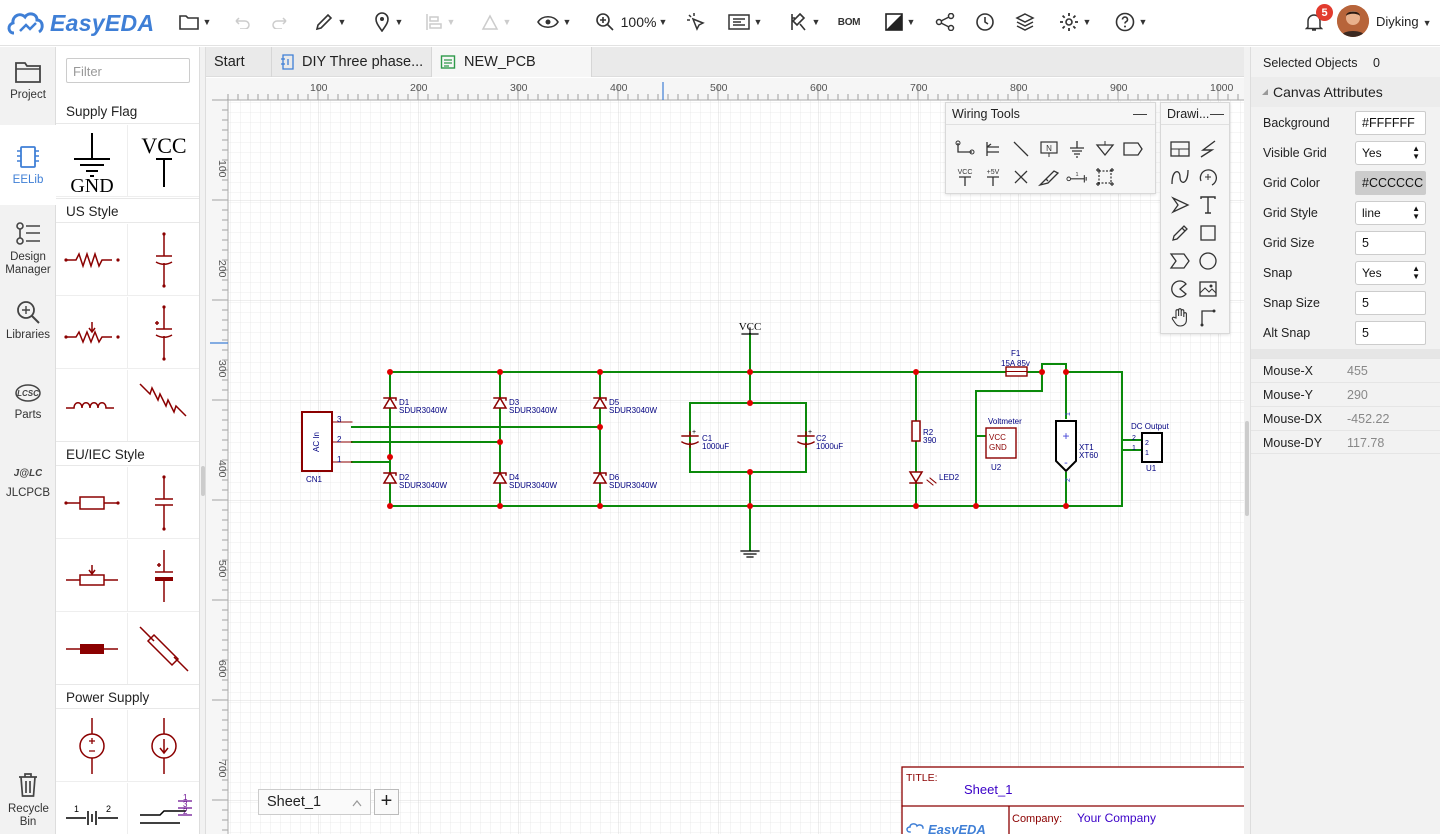  I want to click on ellipse-tool-button, so click(1208, 261).